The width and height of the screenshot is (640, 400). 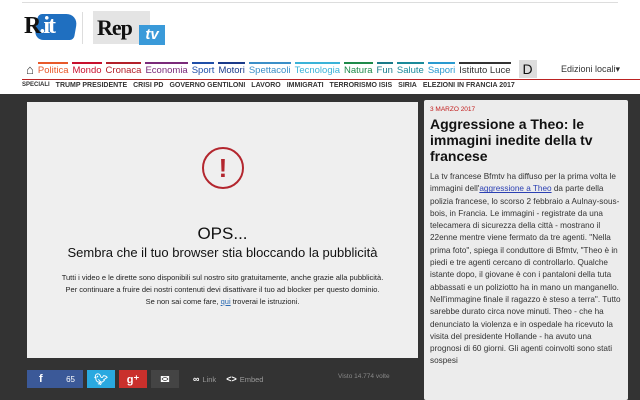 I want to click on repubblica-logo: R.it, so click(x=50, y=27).